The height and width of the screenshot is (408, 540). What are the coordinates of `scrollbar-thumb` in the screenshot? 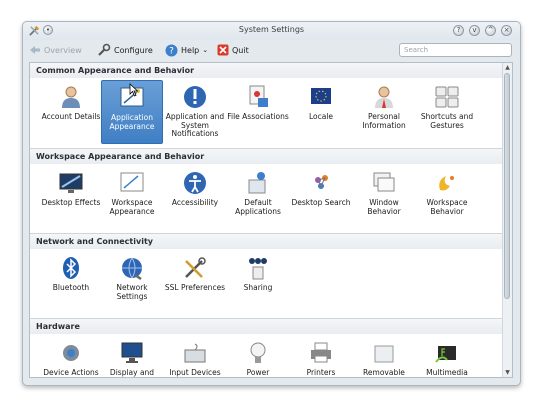 It's located at (507, 186).